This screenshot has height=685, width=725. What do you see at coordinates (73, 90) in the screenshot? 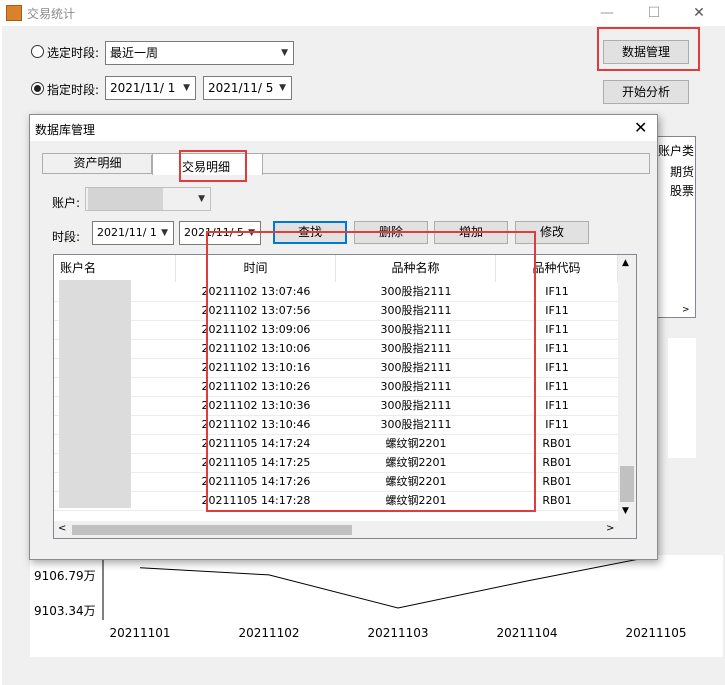
I see `radio-custom-label: 指定时段:` at bounding box center [73, 90].